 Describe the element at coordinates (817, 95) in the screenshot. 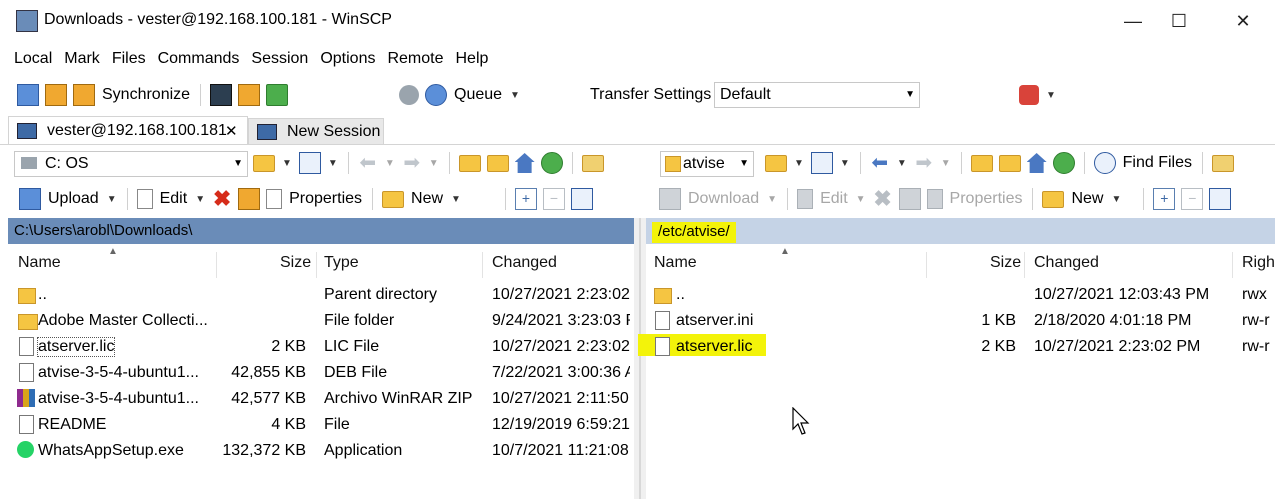

I see `transfer-settings-select: Default ▼` at that location.